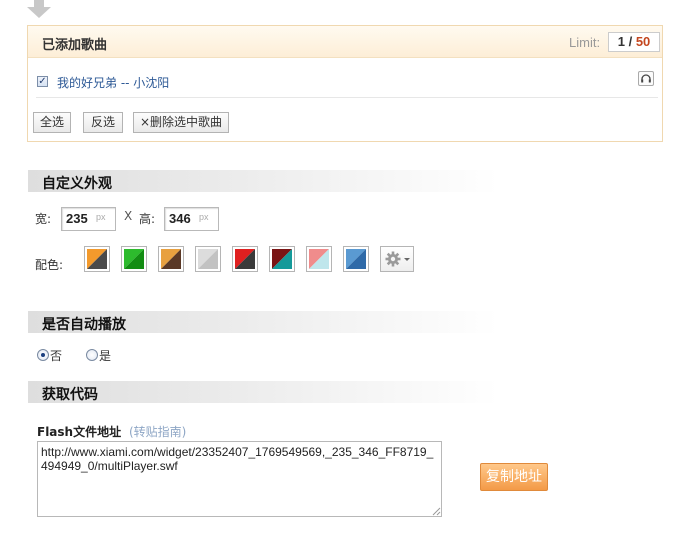 This screenshot has width=689, height=541. Describe the element at coordinates (105, 355) in the screenshot. I see `autoplay-yes-label: 是` at that location.